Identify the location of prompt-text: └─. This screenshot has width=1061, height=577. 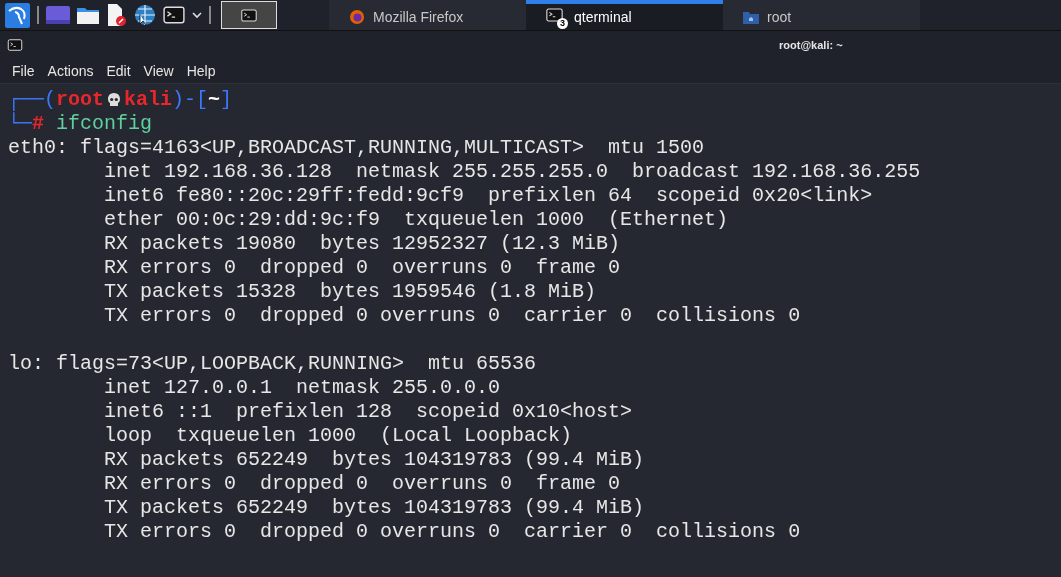
(20, 124).